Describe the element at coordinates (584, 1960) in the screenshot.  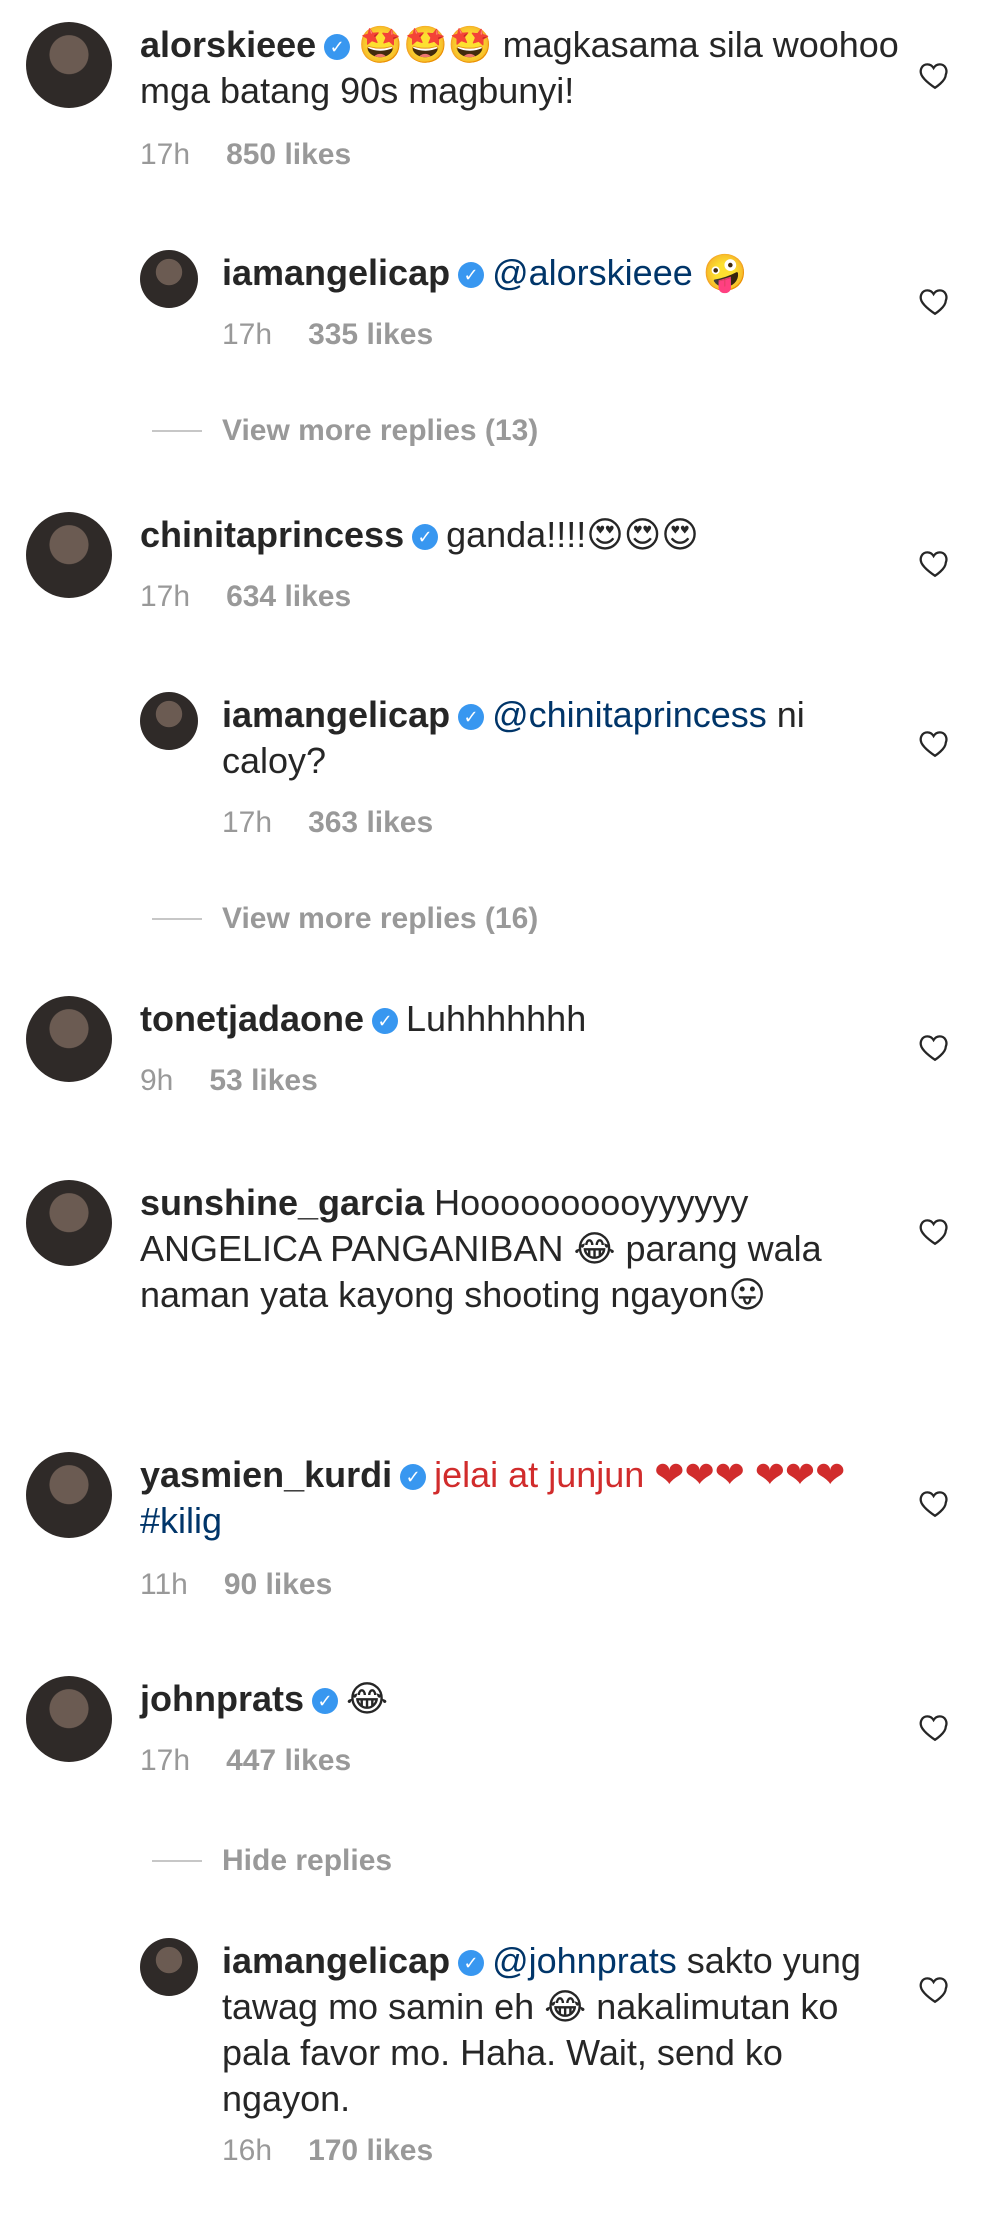
I see `mention-link: @johnprats` at that location.